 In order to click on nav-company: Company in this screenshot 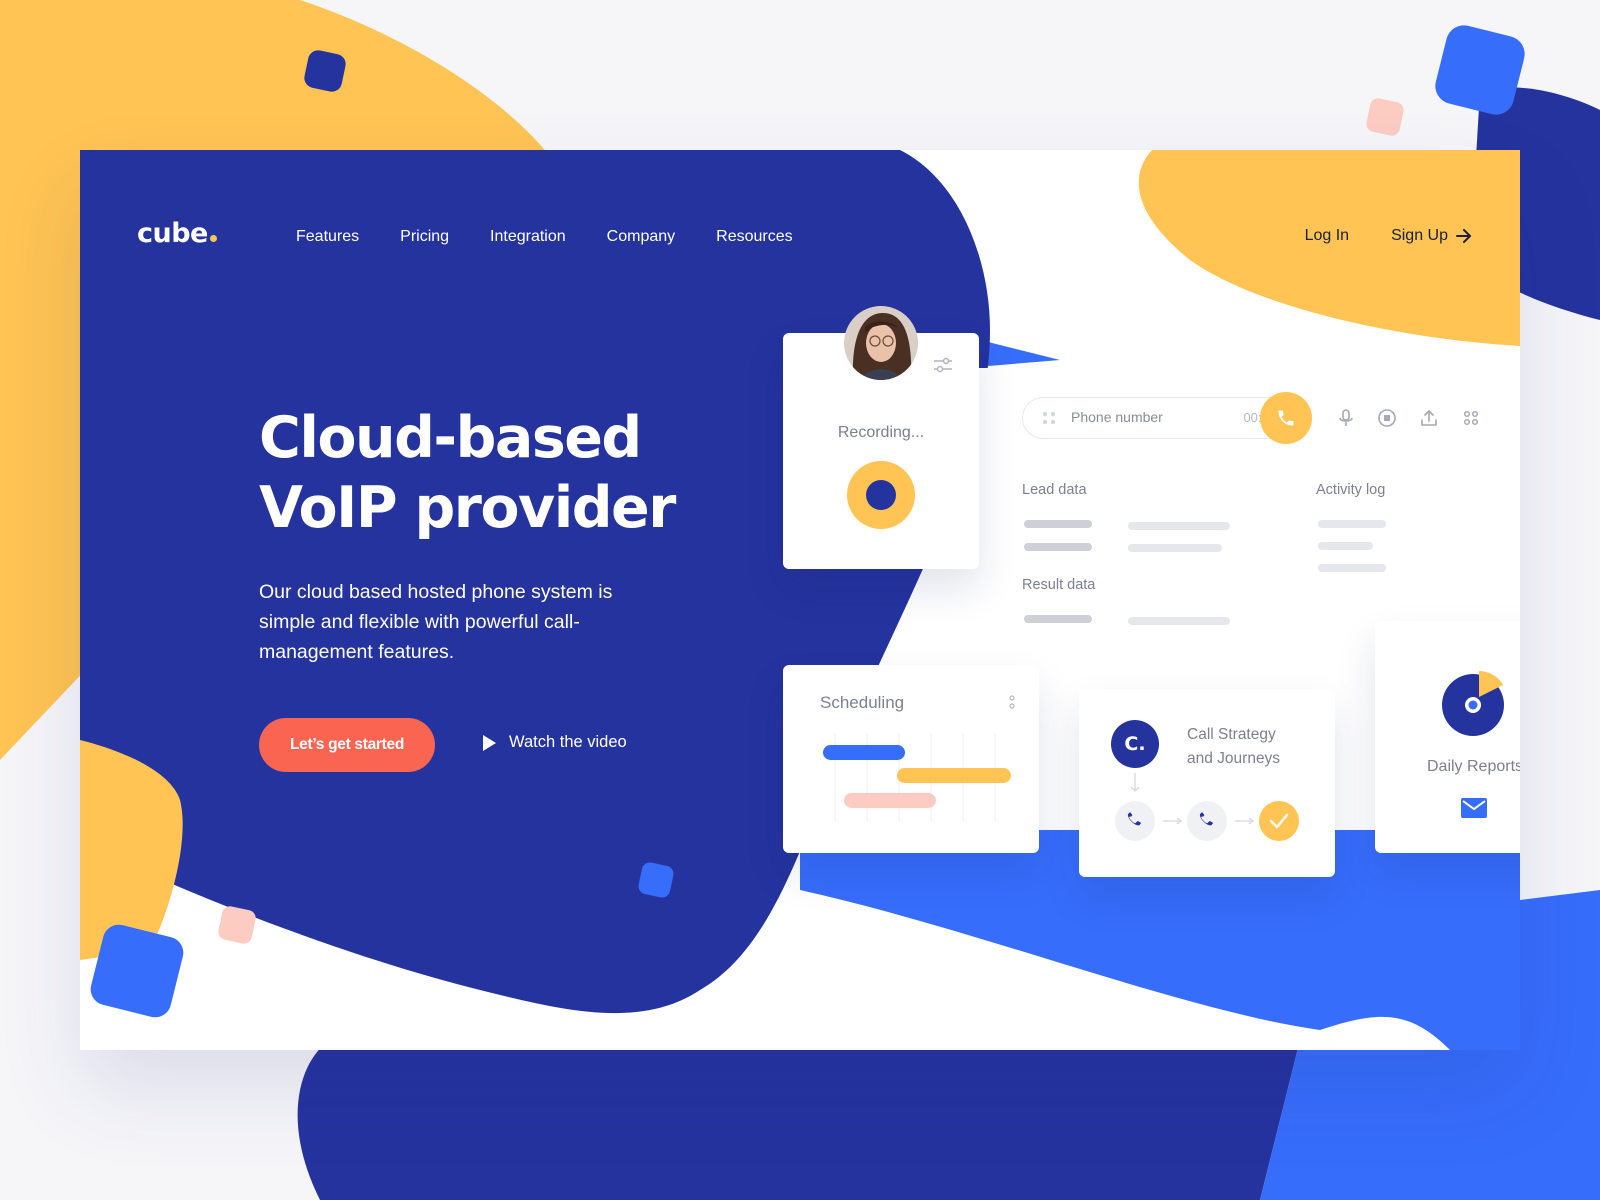, I will do `click(641, 237)`.